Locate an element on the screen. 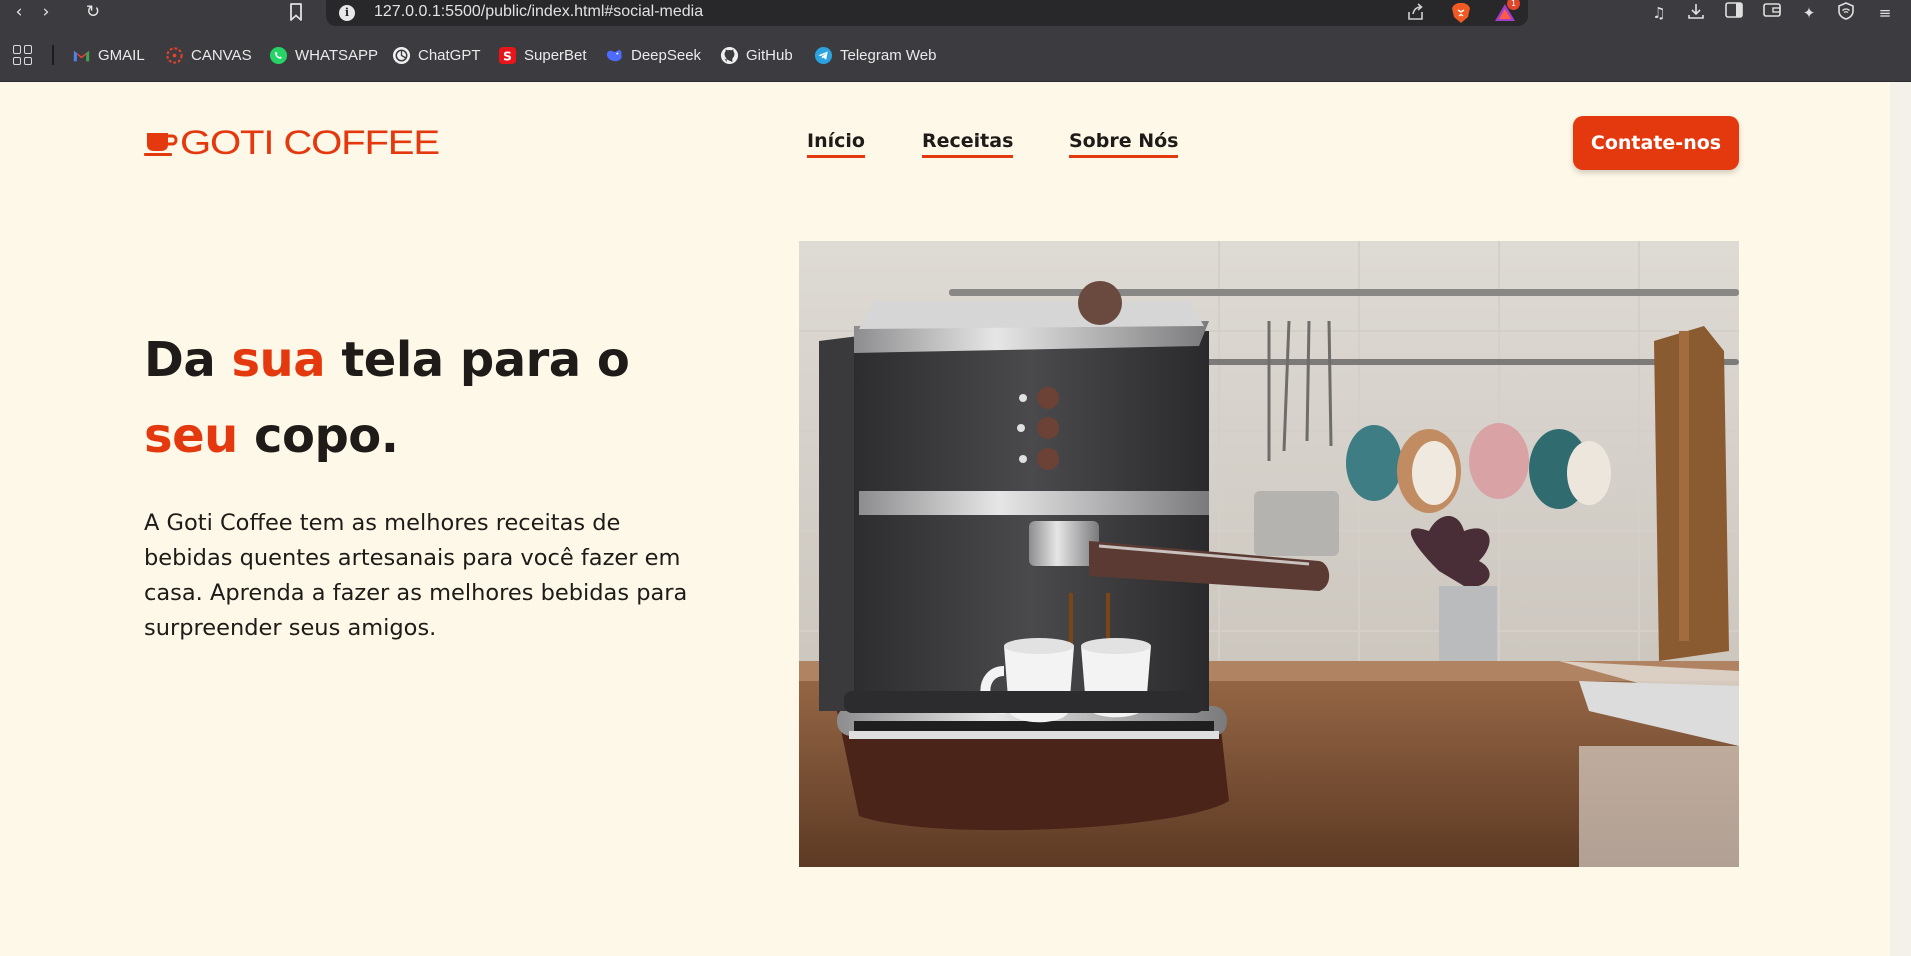 This screenshot has width=1911, height=956. bookmark-superbet: S SuperBet is located at coordinates (542, 55).